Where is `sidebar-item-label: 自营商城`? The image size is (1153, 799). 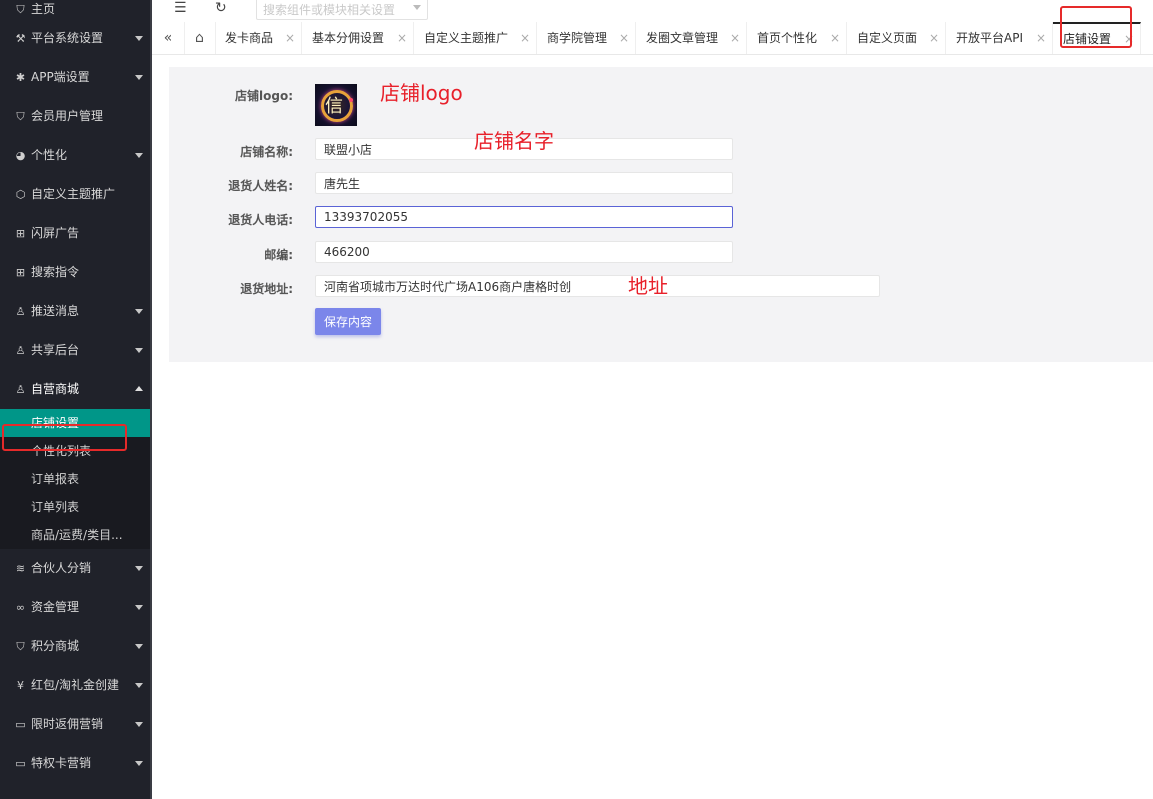 sidebar-item-label: 自营商城 is located at coordinates (55, 389).